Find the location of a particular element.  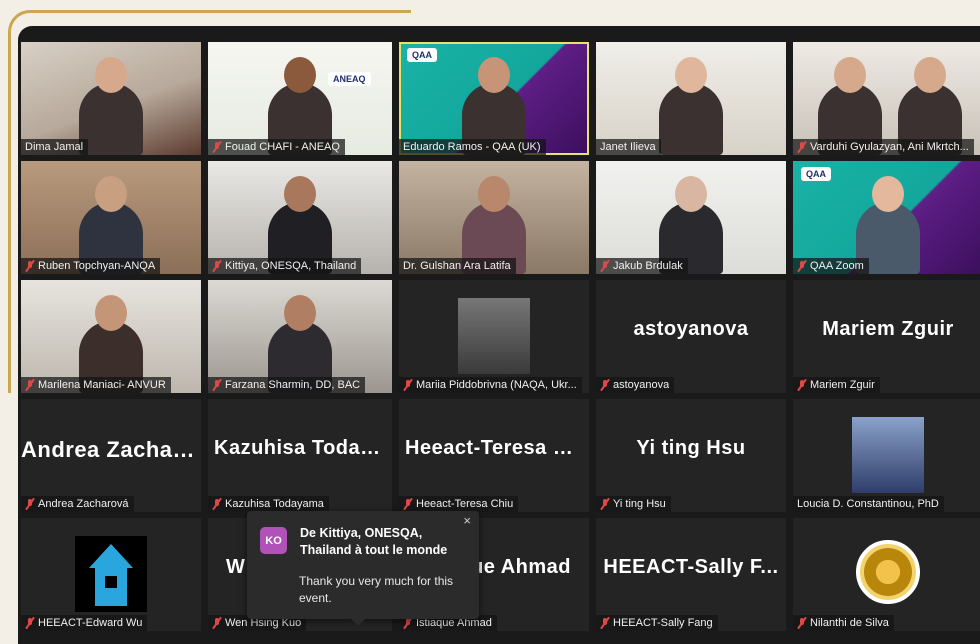

house-logo-icon is located at coordinates (111, 556).